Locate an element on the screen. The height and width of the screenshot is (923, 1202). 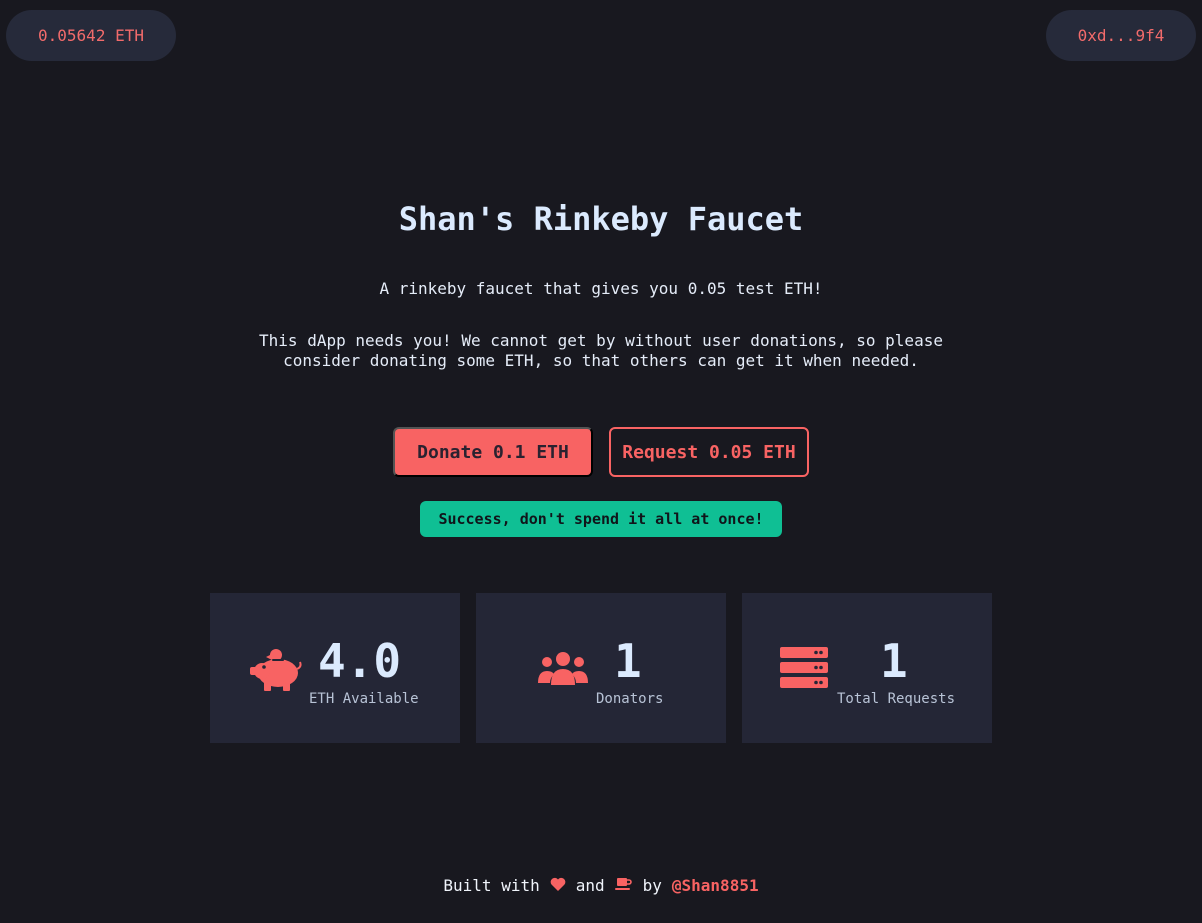
success-toast: Success, don't spend it all at once! is located at coordinates (601, 519).